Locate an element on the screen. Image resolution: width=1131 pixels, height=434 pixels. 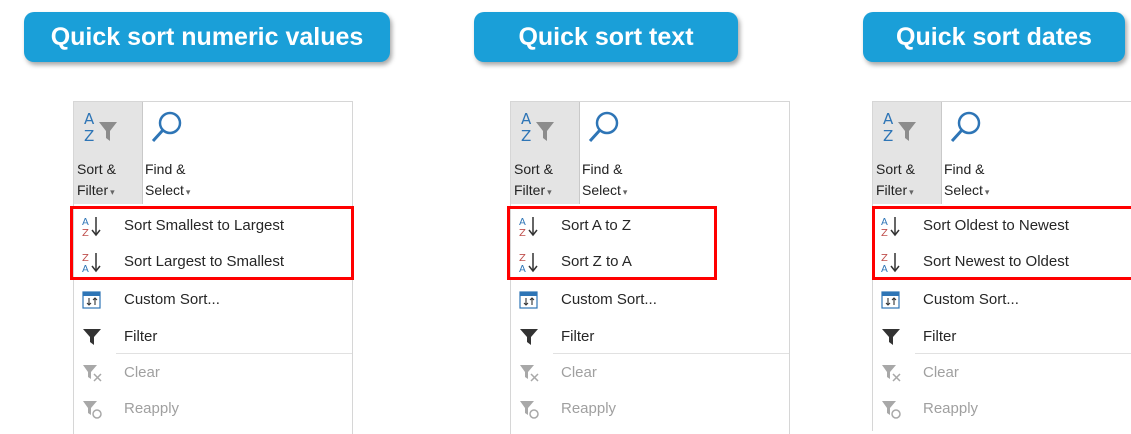
banner-text: Quick sort text is located at coordinates (606, 37).